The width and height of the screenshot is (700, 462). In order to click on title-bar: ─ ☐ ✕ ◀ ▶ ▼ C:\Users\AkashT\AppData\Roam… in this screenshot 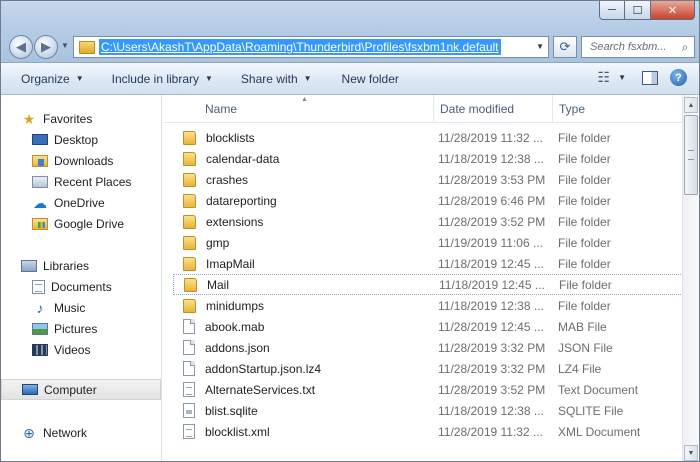, I will do `click(350, 32)`.